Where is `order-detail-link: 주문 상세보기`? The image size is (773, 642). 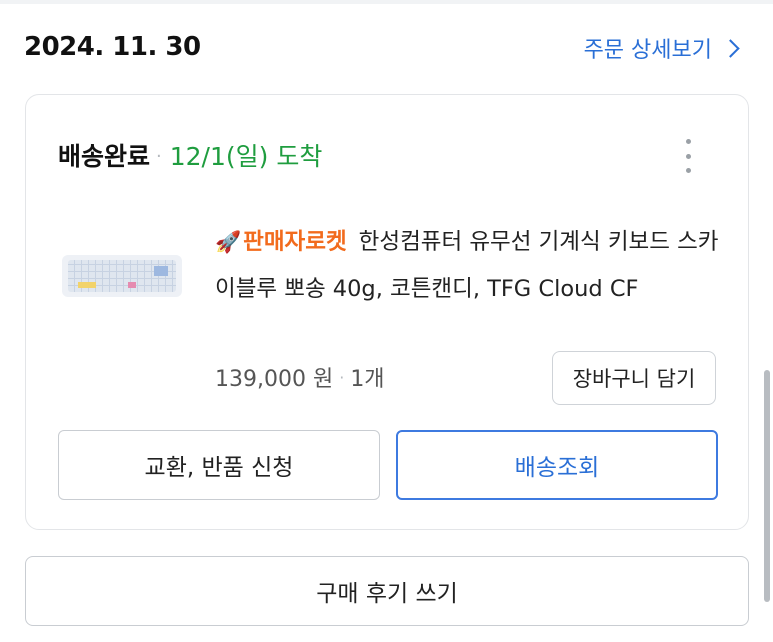
order-detail-link: 주문 상세보기 is located at coordinates (661, 48).